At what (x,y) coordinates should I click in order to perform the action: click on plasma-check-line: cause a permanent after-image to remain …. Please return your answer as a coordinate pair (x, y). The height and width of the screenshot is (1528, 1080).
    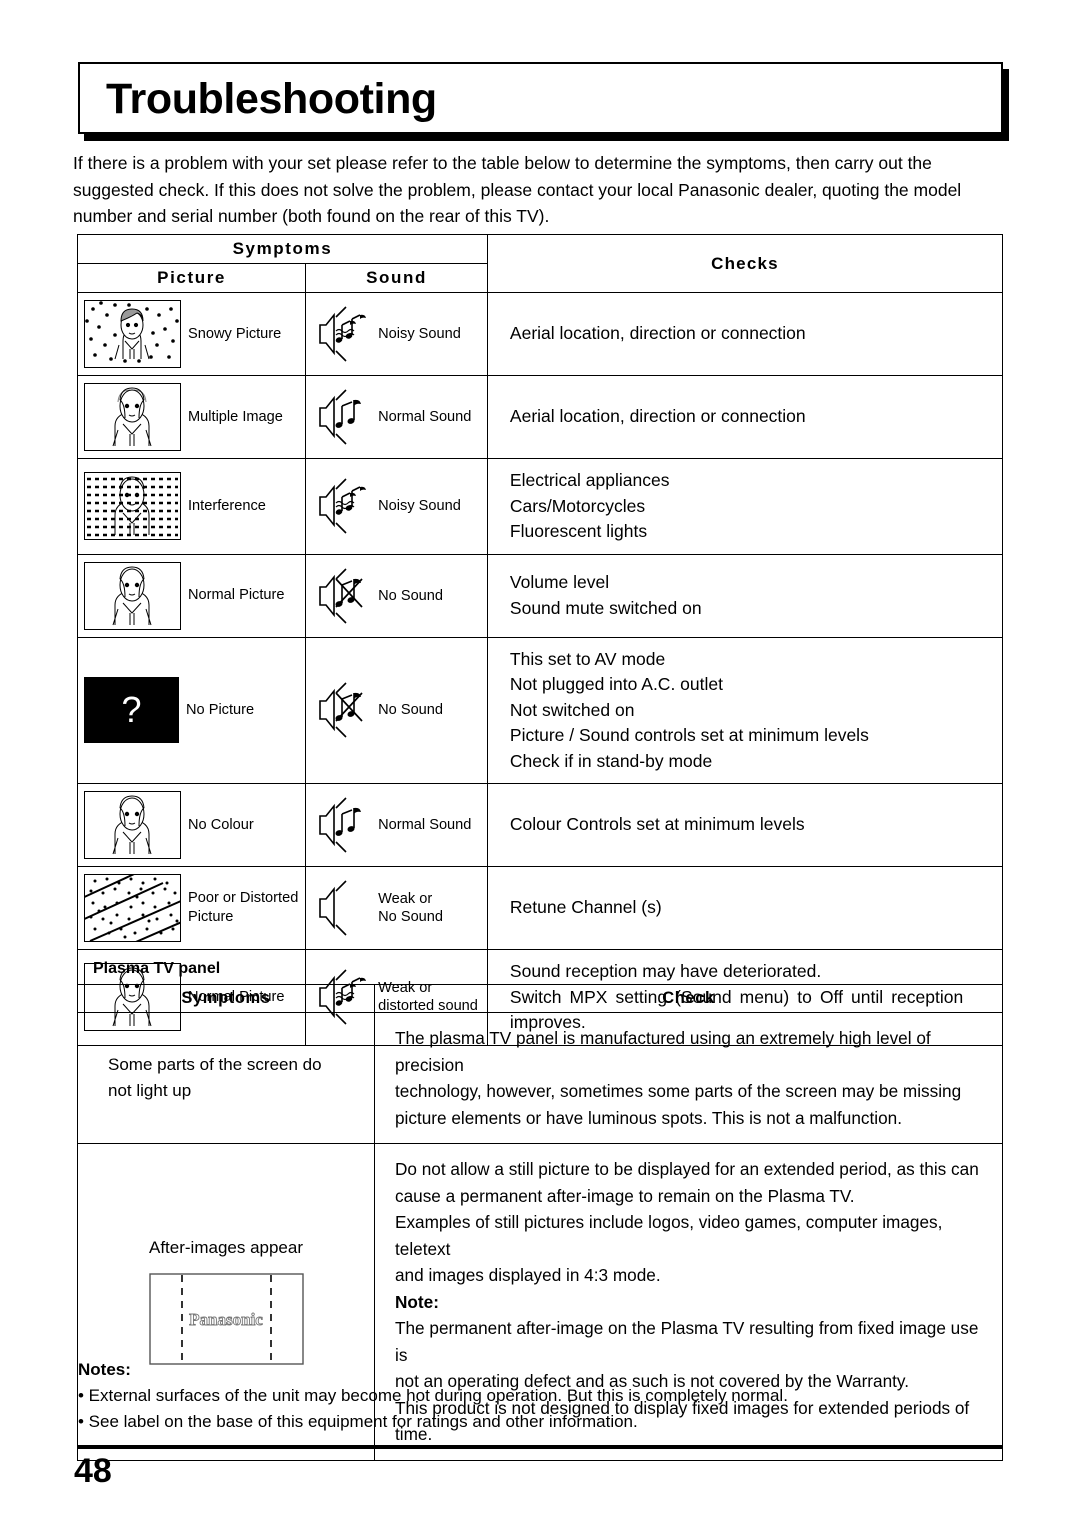
    Looking at the image, I should click on (625, 1195).